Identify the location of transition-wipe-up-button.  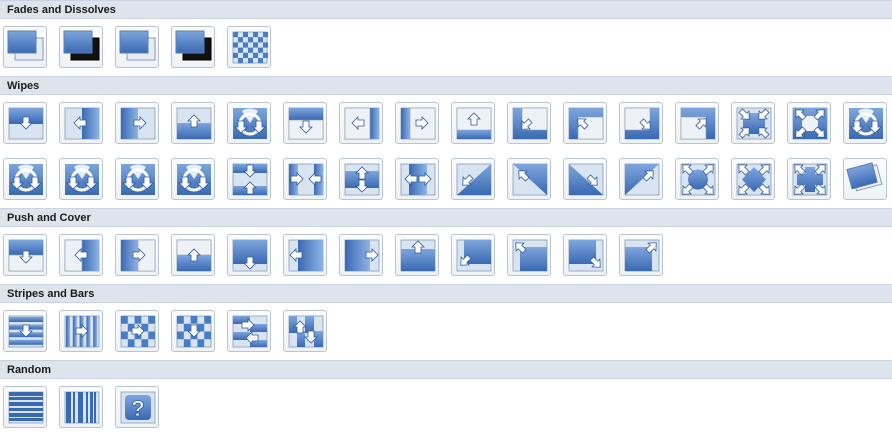
(193, 123).